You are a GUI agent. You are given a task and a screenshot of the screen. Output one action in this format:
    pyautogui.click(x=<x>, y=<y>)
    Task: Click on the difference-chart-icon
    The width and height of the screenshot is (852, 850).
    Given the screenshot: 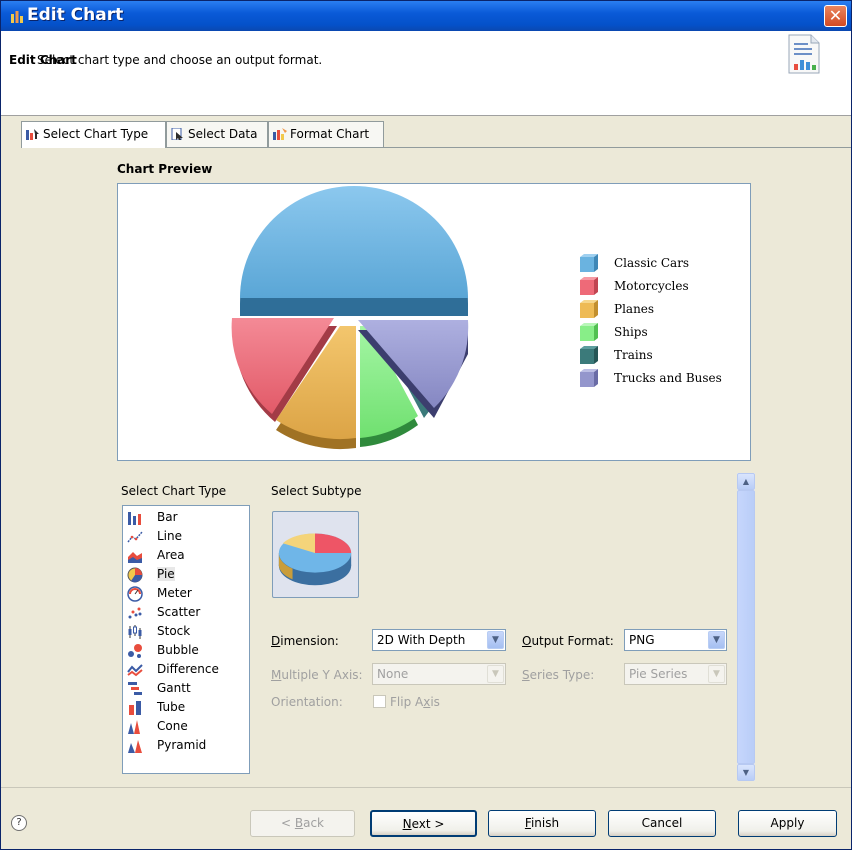 What is the action you would take?
    pyautogui.click(x=135, y=670)
    